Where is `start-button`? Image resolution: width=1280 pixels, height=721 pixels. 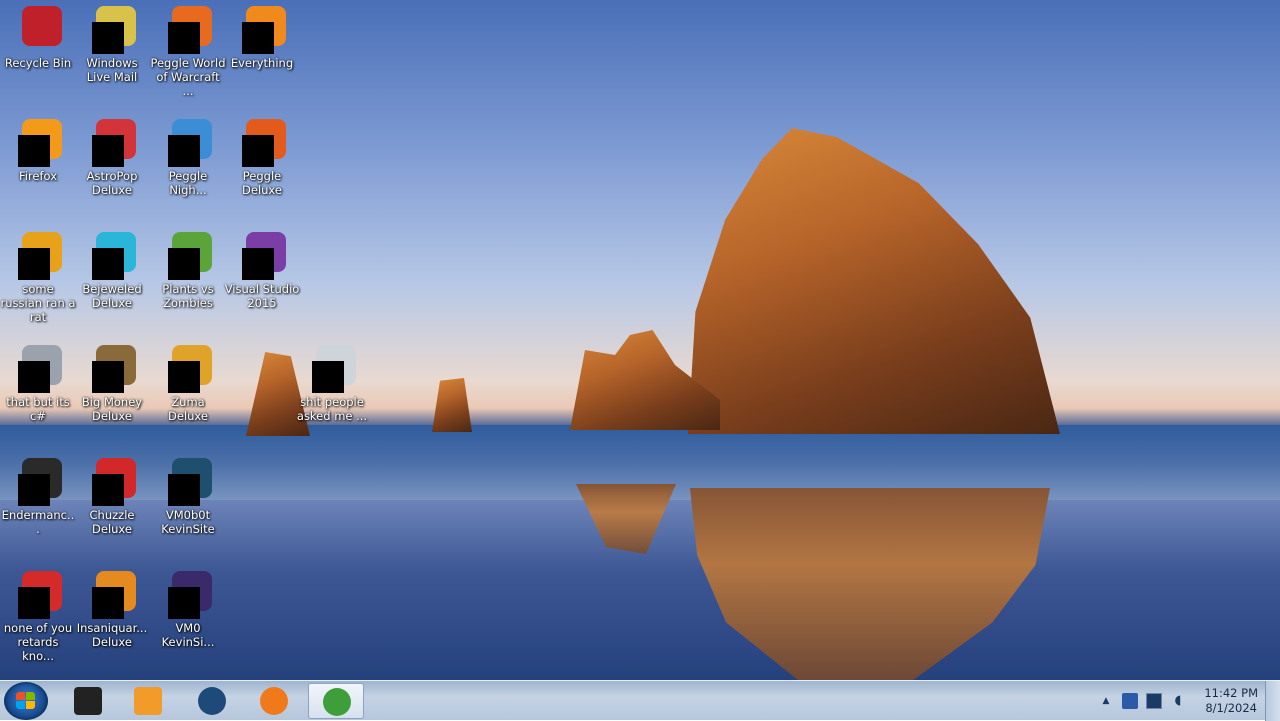
start-button is located at coordinates (26, 701).